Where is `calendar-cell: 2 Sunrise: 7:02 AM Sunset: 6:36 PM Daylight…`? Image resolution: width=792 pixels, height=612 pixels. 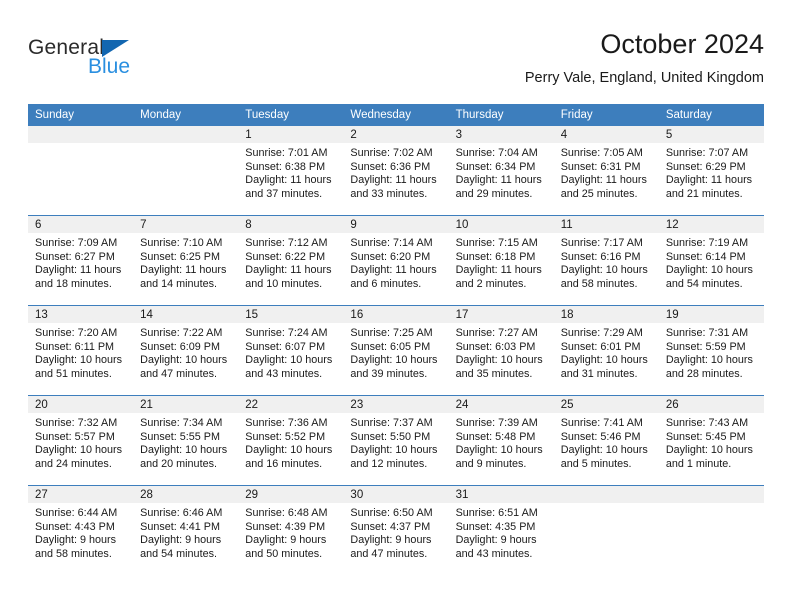 calendar-cell: 2 Sunrise: 7:02 AM Sunset: 6:36 PM Daylight… is located at coordinates (396, 171).